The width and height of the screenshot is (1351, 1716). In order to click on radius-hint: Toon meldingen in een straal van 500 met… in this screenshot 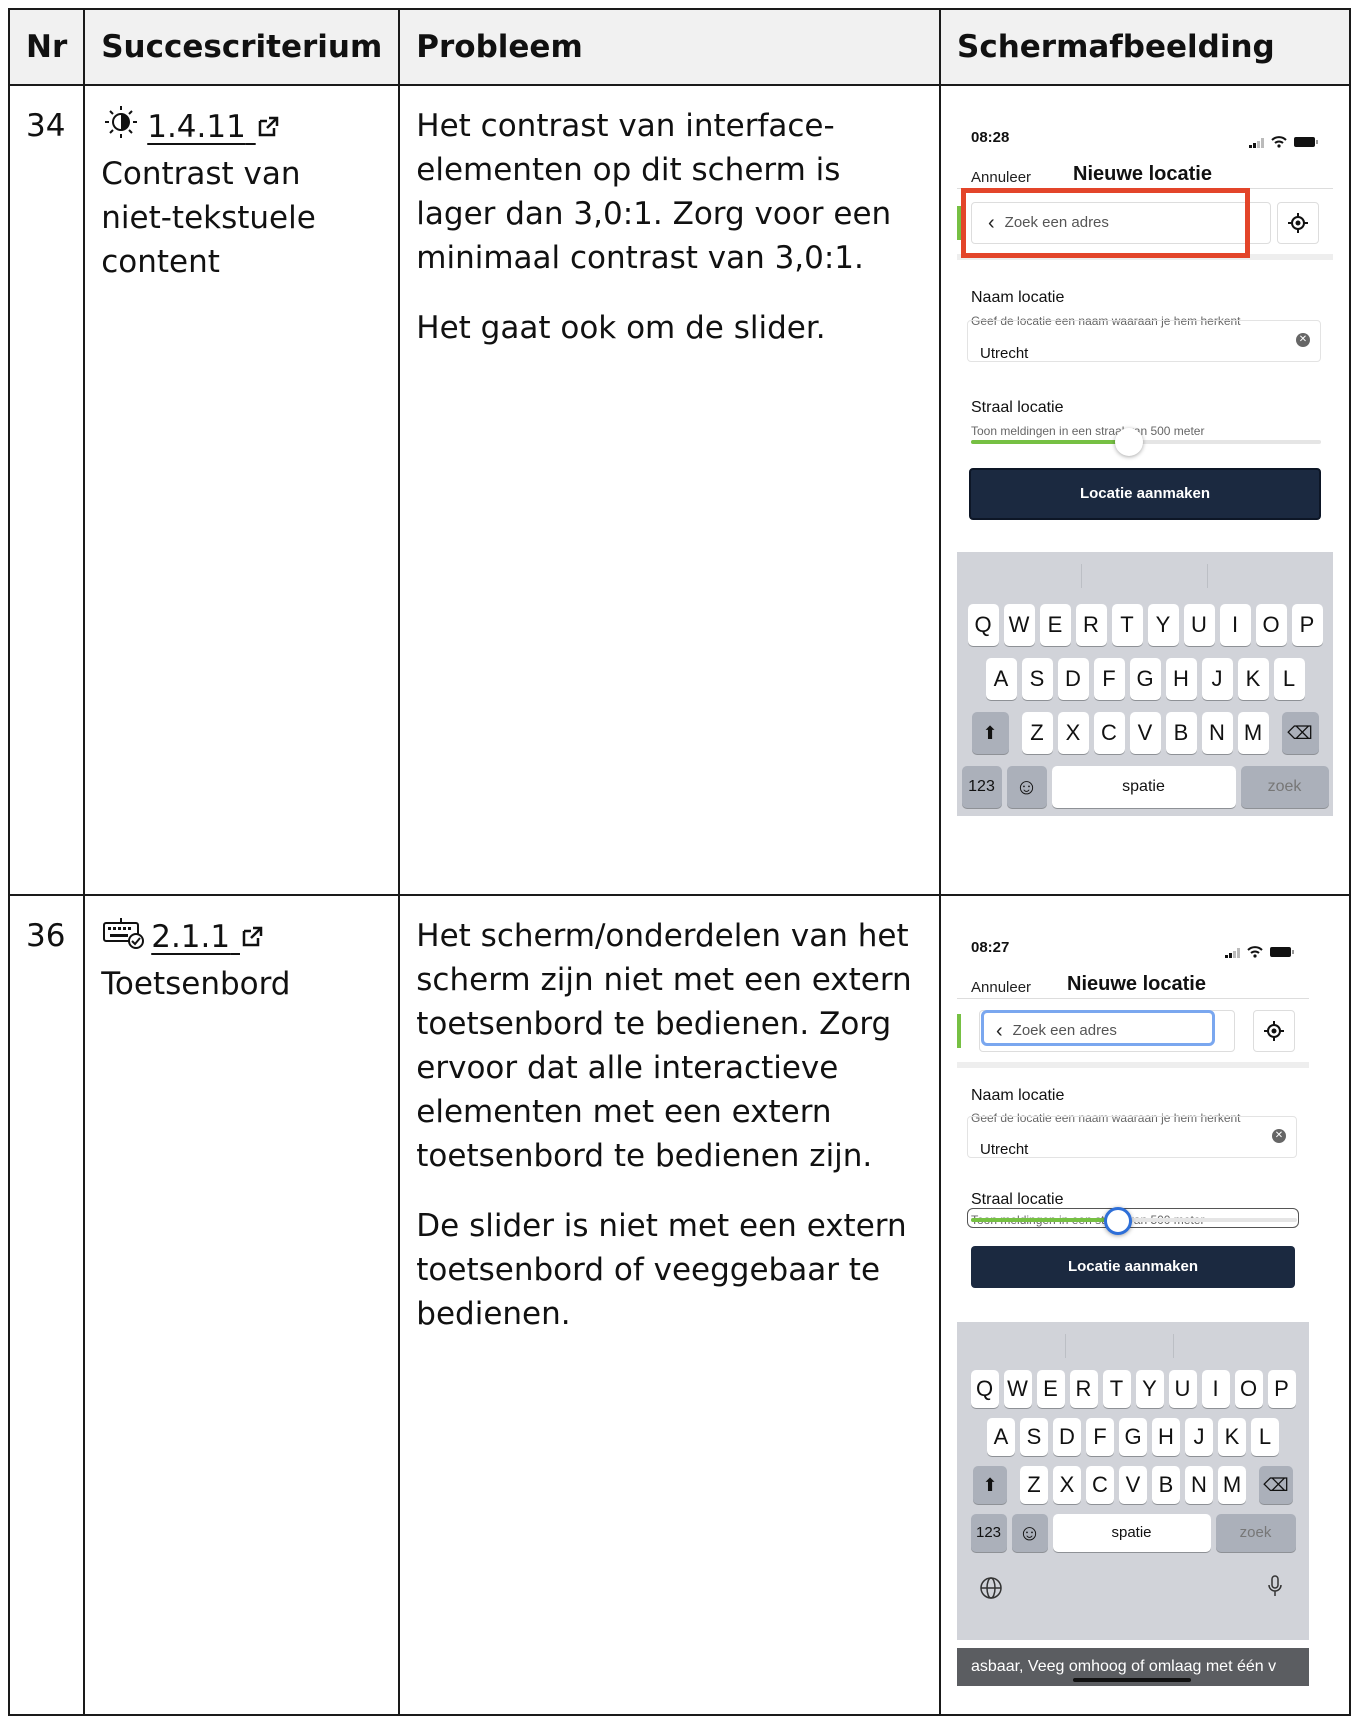, I will do `click(1088, 431)`.